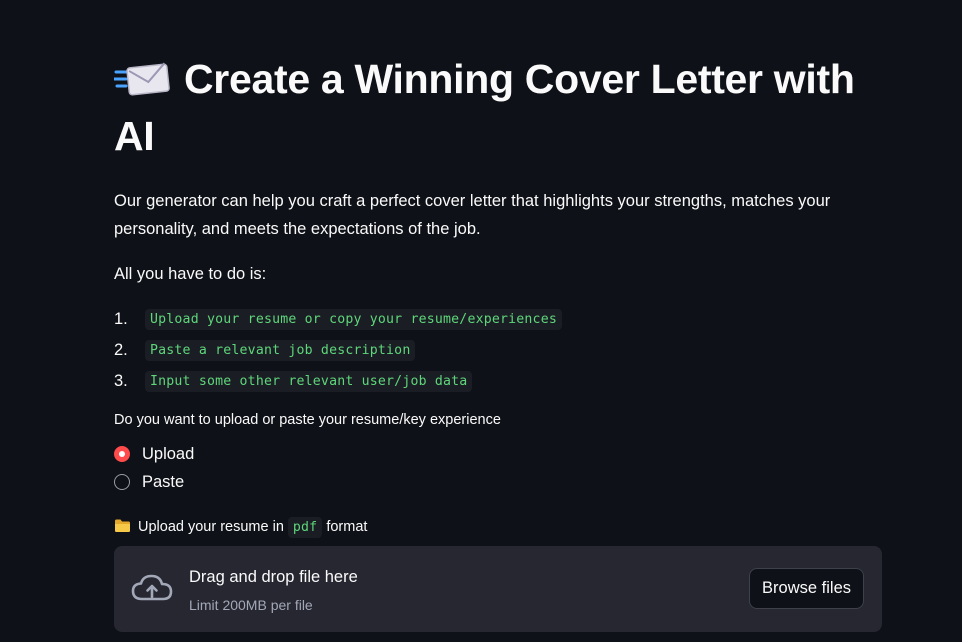 This screenshot has height=642, width=962. What do you see at coordinates (498, 527) in the screenshot?
I see `uploader-label: Upload your resume in pdf format` at bounding box center [498, 527].